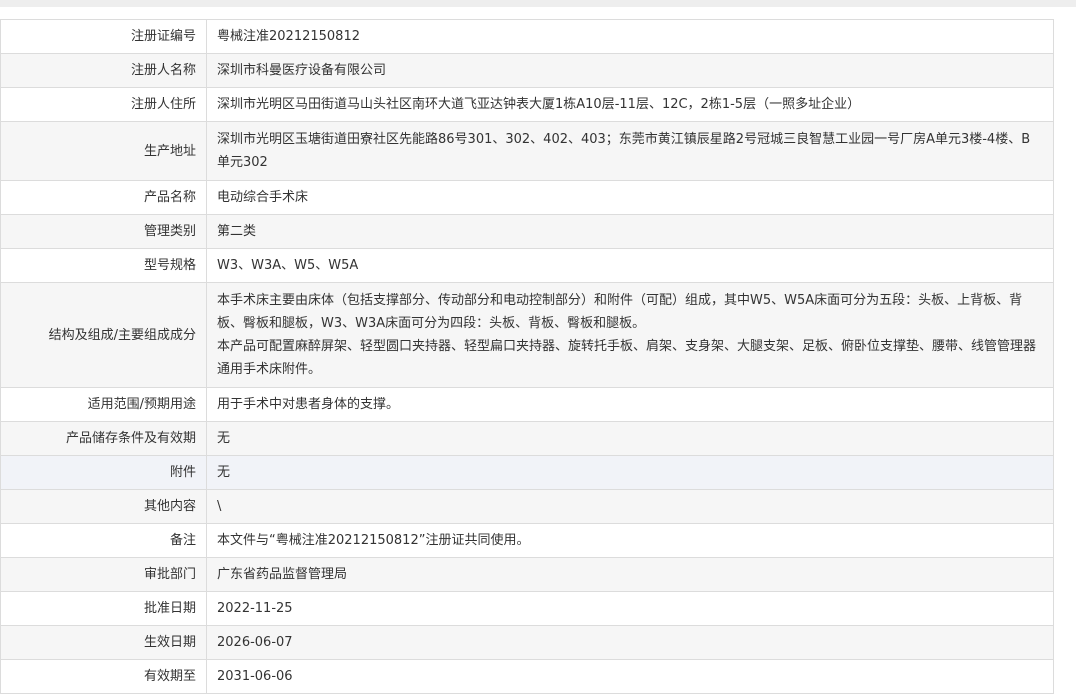 The image size is (1076, 695). Describe the element at coordinates (630, 265) in the screenshot. I see `row-value: W3、W3A、W5、W5A` at that location.